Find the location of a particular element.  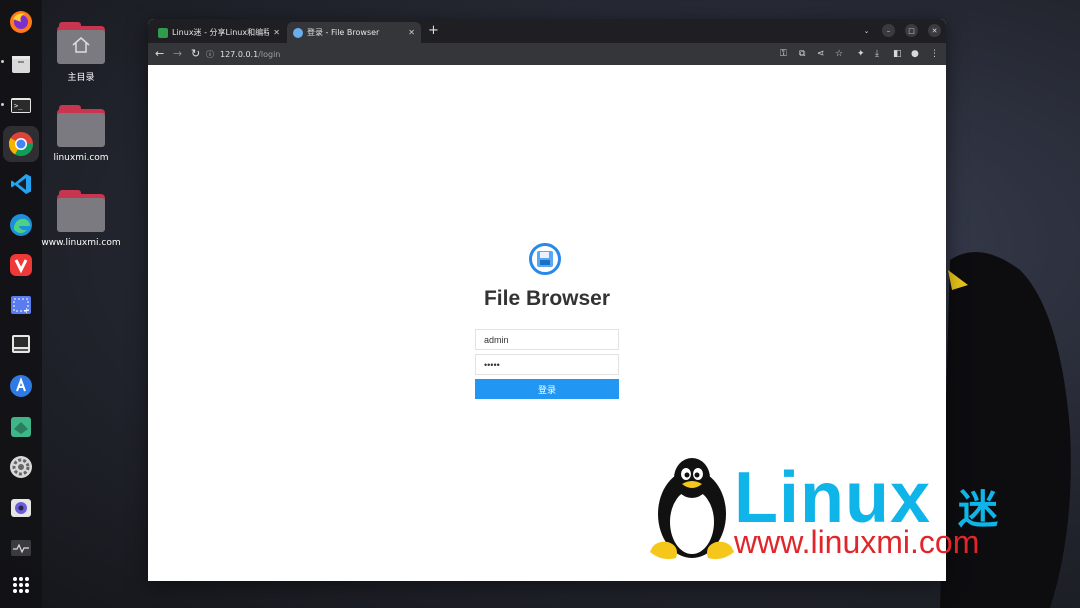

password-input is located at coordinates (547, 364).